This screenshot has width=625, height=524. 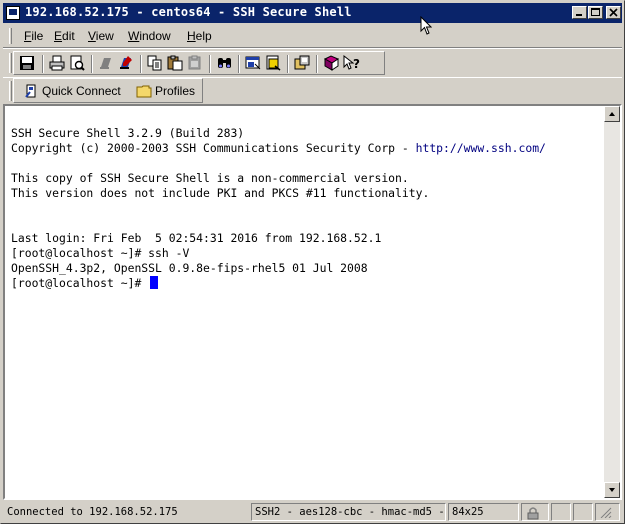 I want to click on menu-grip, so click(x=10, y=36).